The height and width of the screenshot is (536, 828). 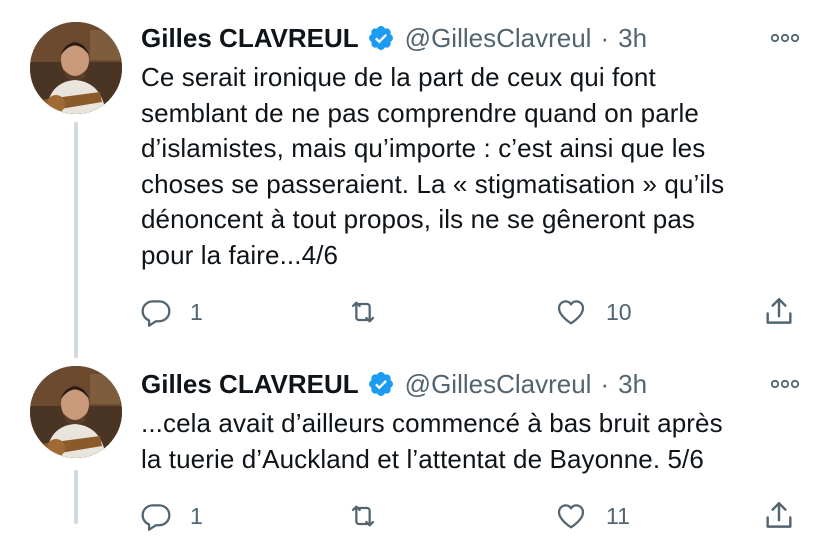 What do you see at coordinates (618, 515) in the screenshot?
I see `like-count: 11` at bounding box center [618, 515].